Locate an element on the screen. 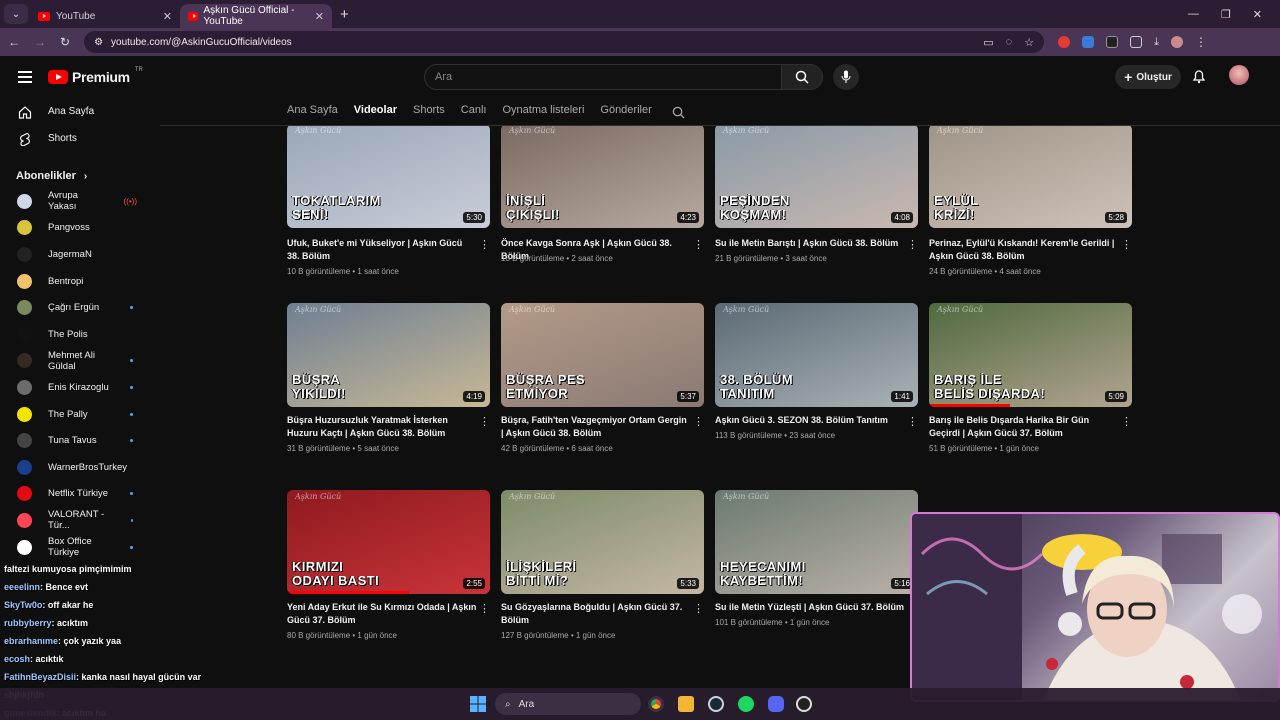 The image size is (1280, 720). subscription-item: The Polis is located at coordinates (77, 334).